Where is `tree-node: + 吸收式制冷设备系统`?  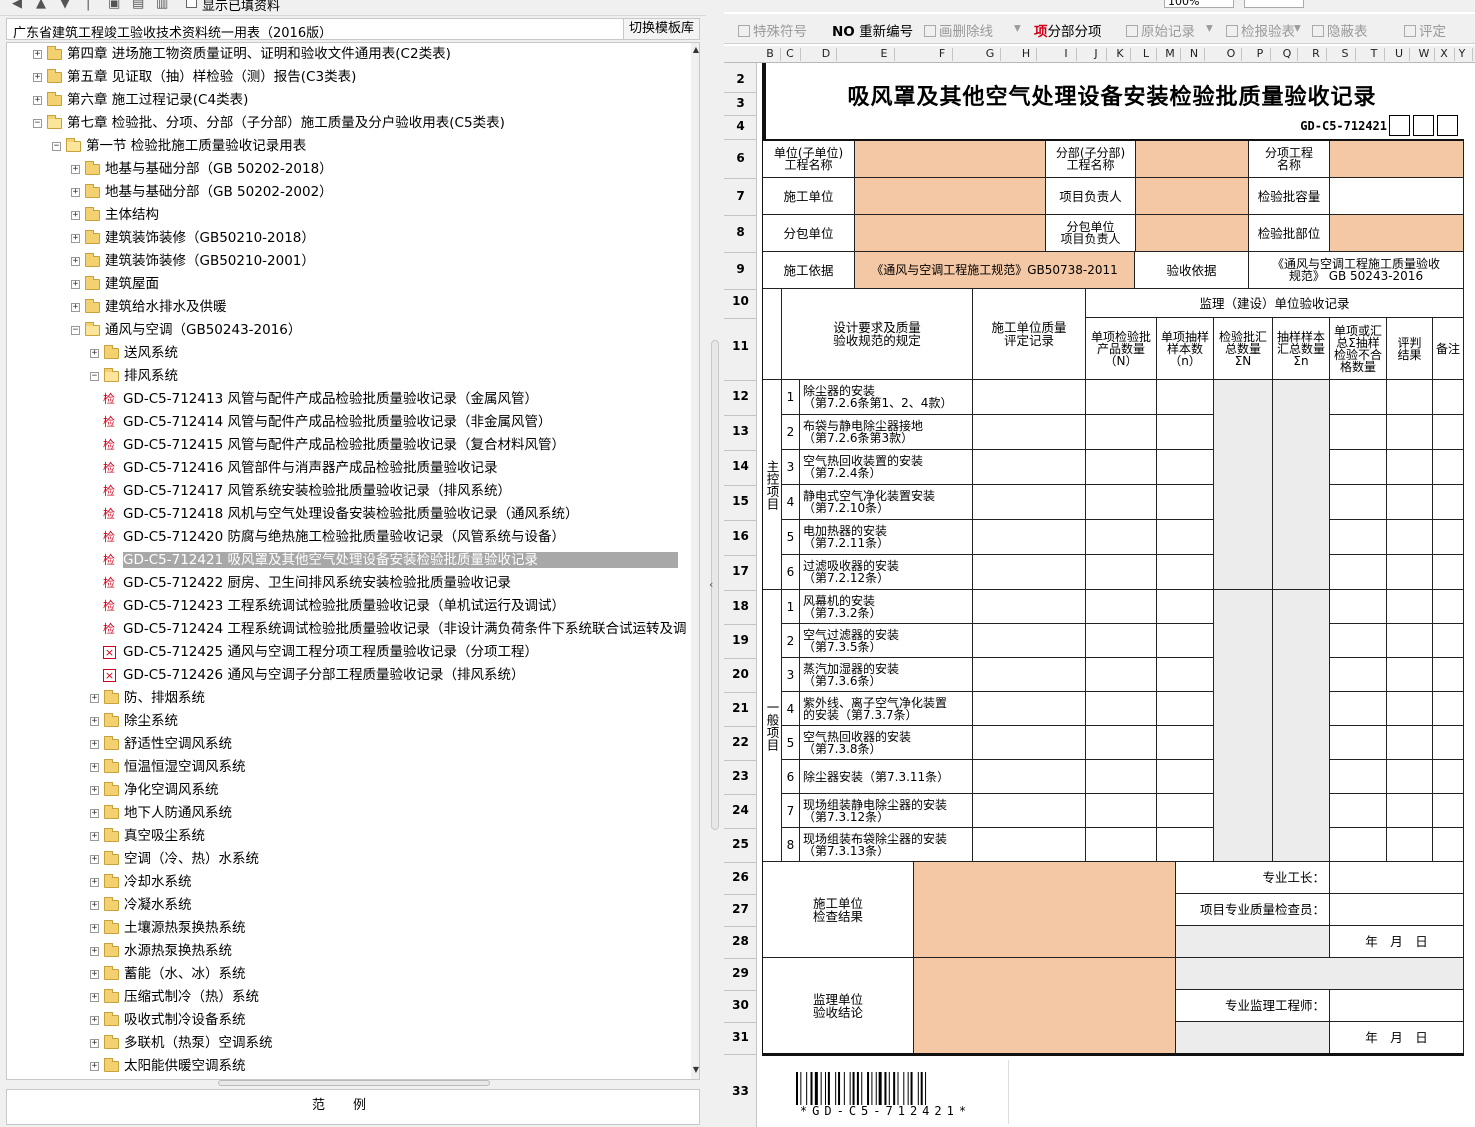 tree-node: + 吸收式制冷设备系统 is located at coordinates (168, 1020).